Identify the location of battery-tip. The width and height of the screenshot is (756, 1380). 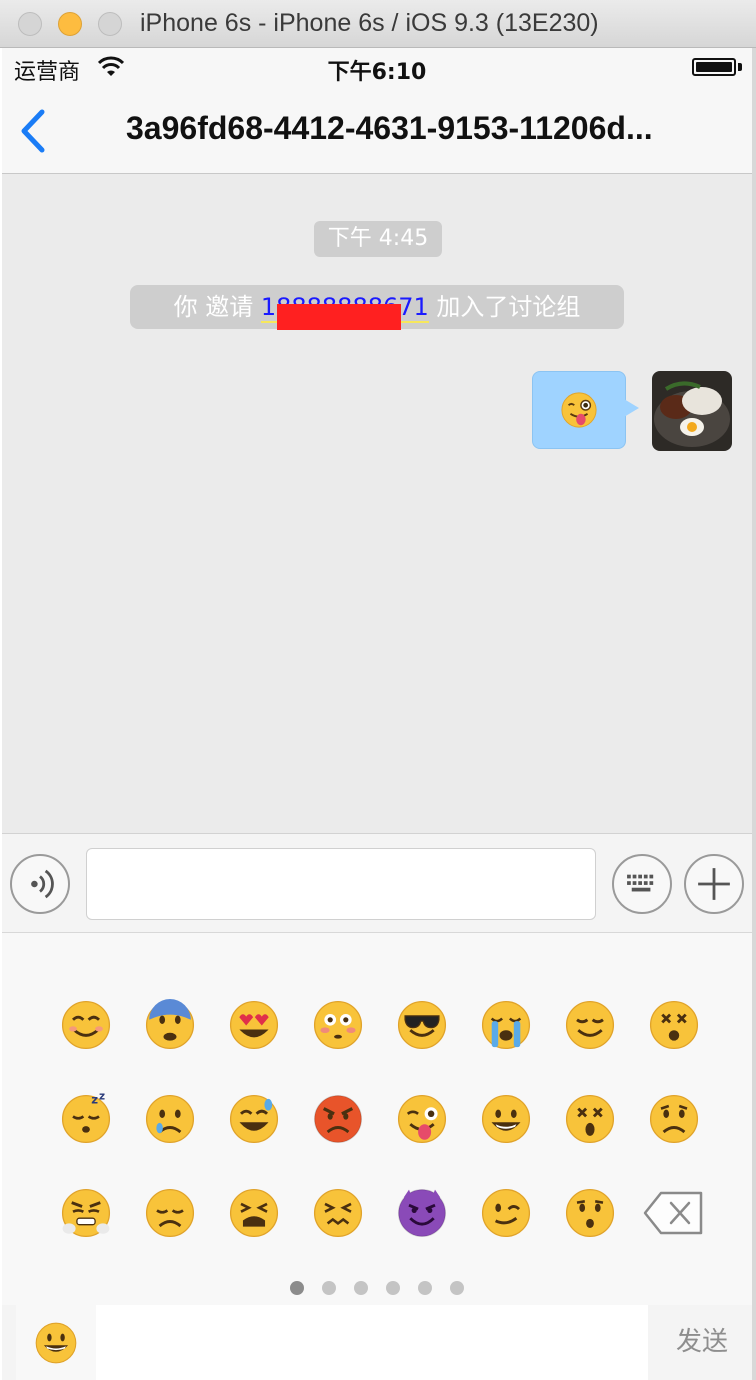
(740, 67).